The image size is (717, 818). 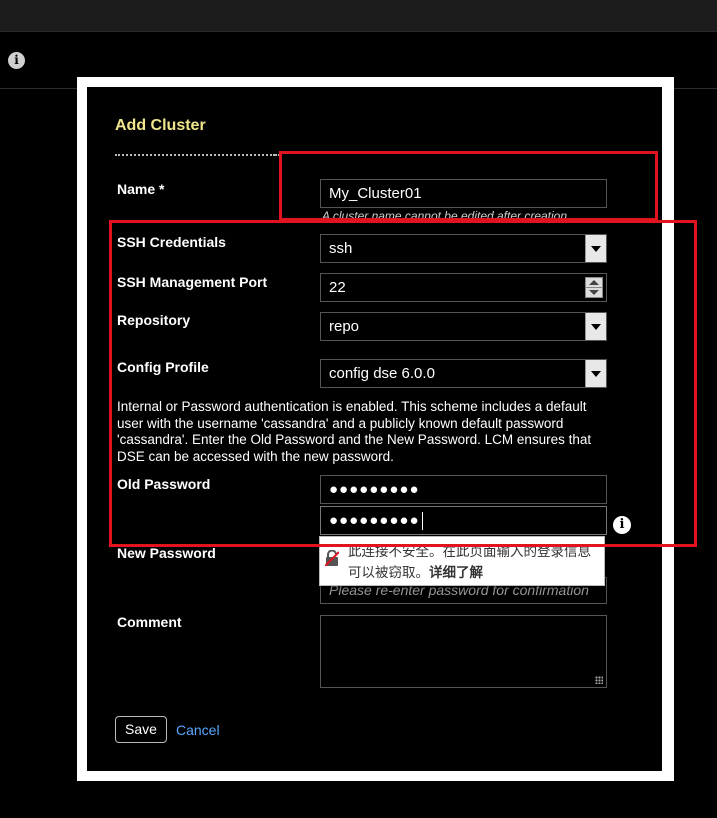 I want to click on comment-label: Comment, so click(x=149, y=622).